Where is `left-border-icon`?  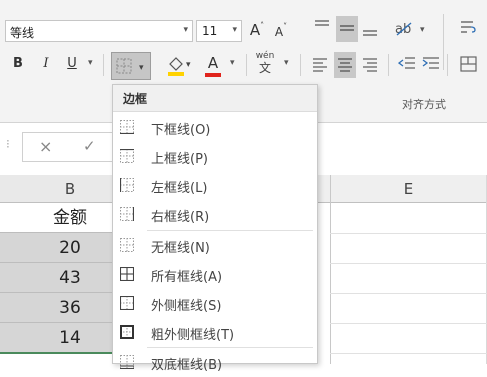 left-border-icon is located at coordinates (127, 185).